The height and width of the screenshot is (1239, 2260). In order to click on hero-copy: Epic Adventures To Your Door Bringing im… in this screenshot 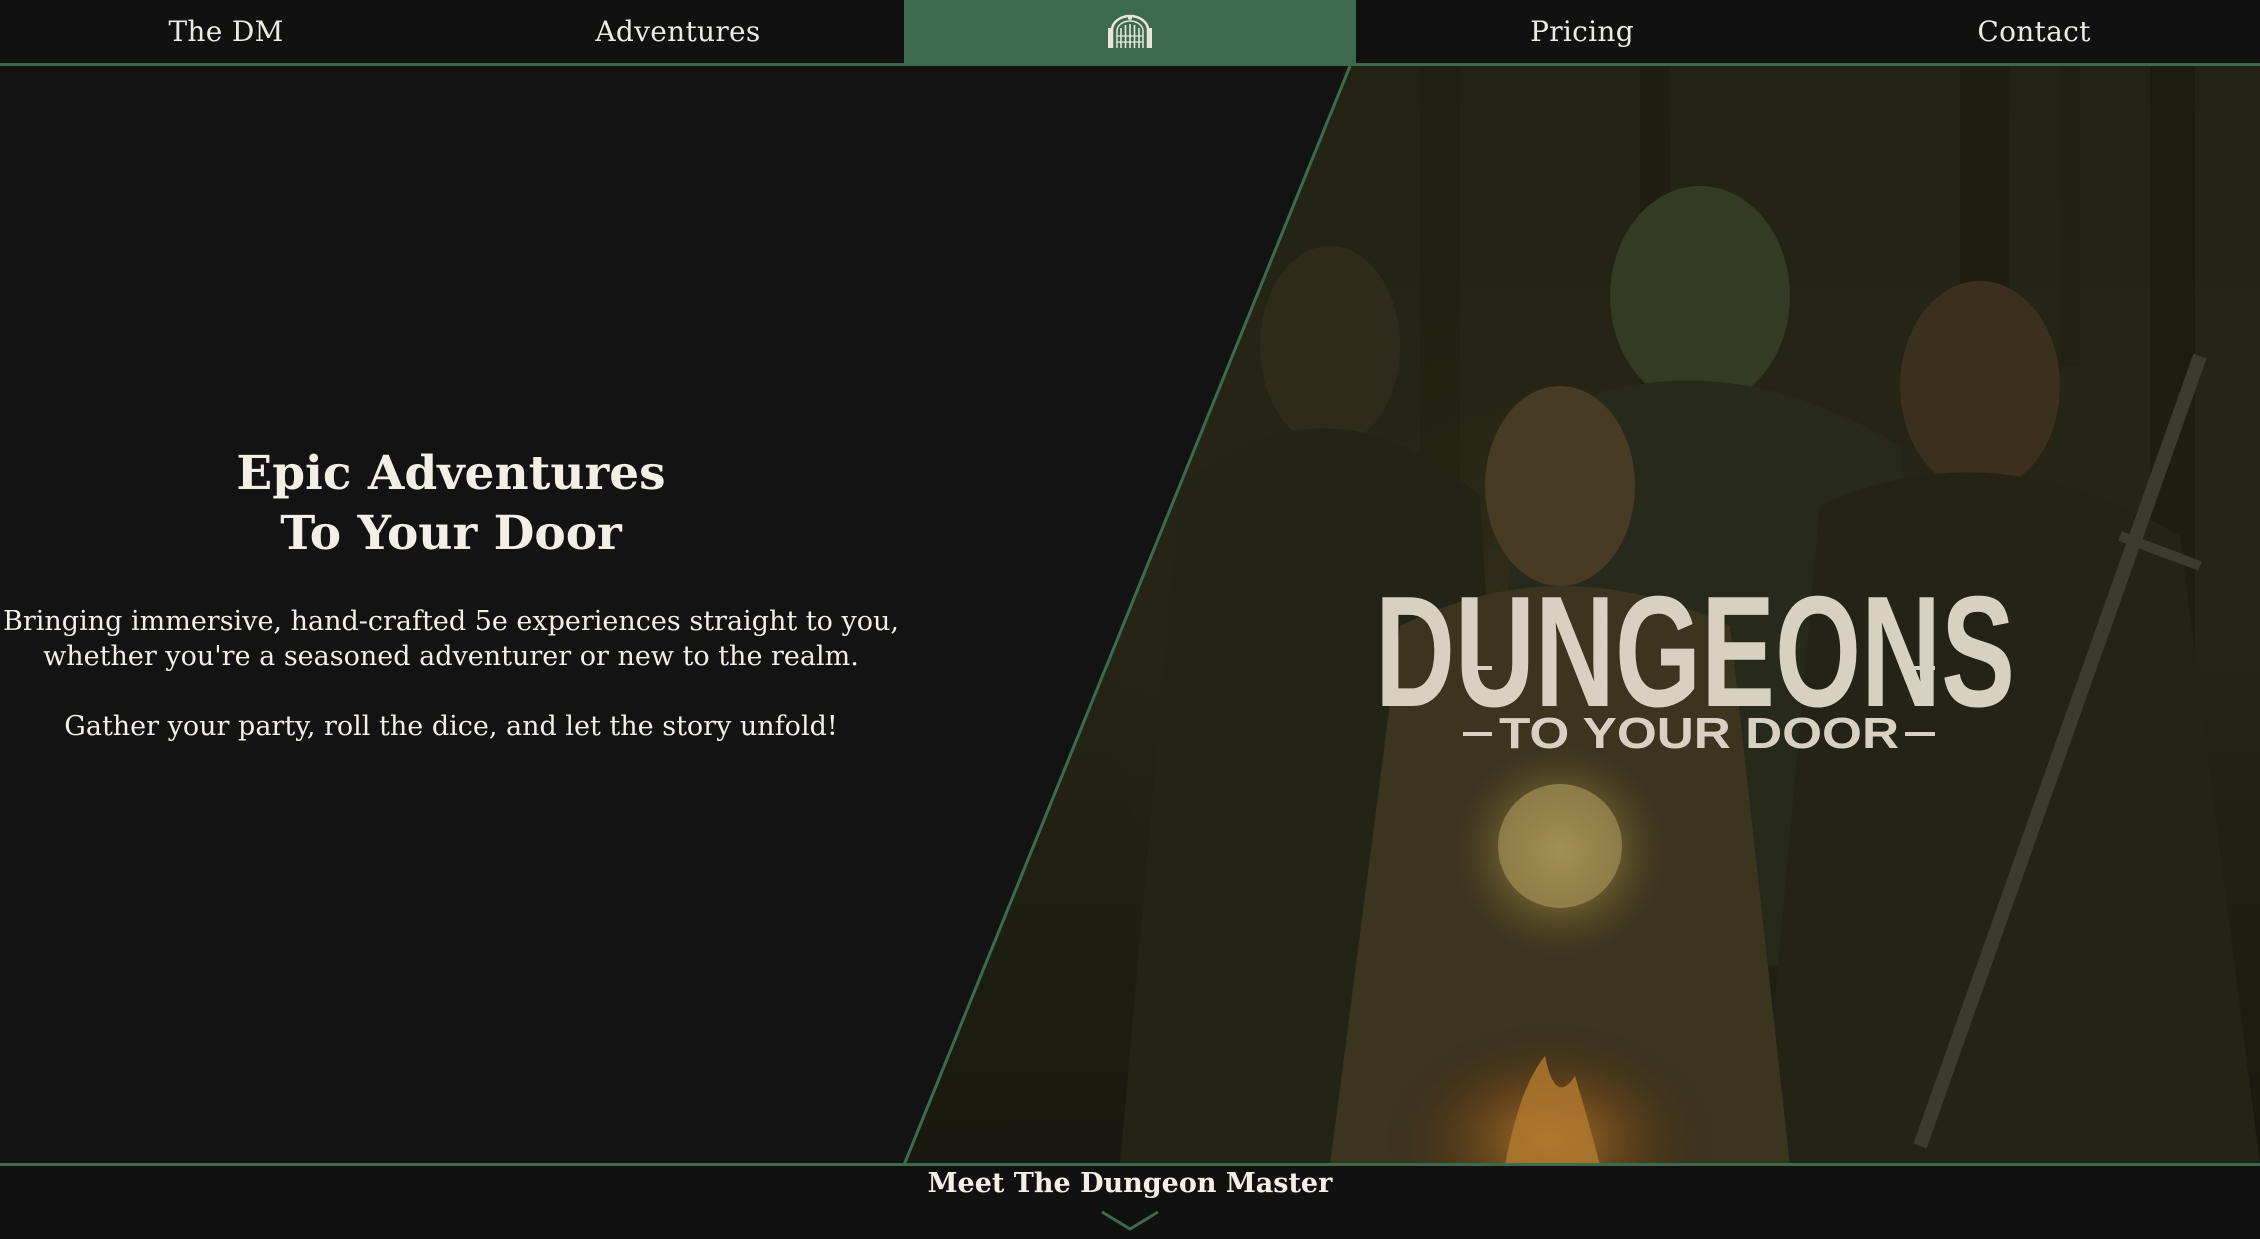, I will do `click(451, 594)`.